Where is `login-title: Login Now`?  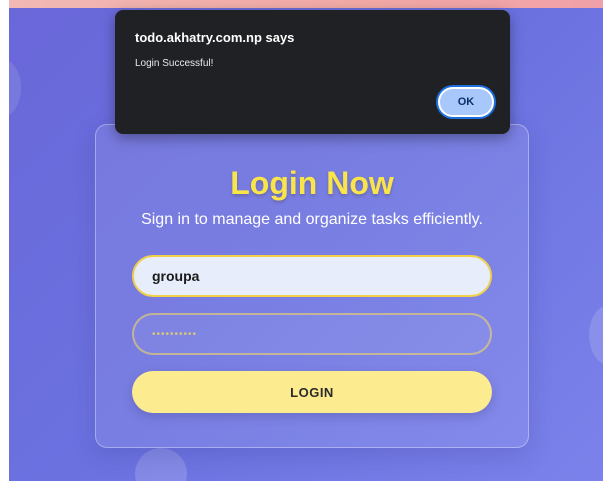
login-title: Login Now is located at coordinates (312, 183).